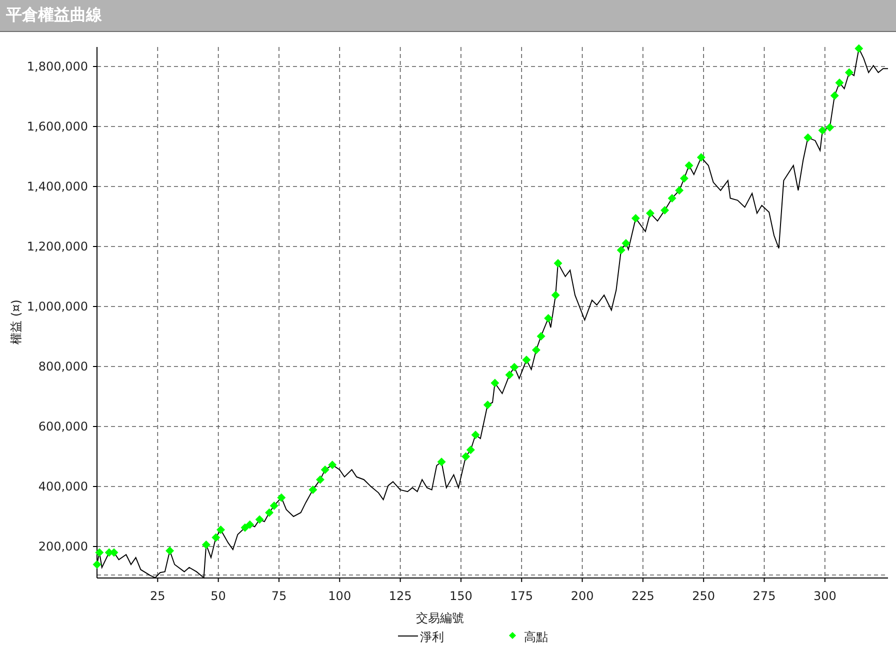  I want to click on axis-tick-label: 400,000, so click(63, 487).